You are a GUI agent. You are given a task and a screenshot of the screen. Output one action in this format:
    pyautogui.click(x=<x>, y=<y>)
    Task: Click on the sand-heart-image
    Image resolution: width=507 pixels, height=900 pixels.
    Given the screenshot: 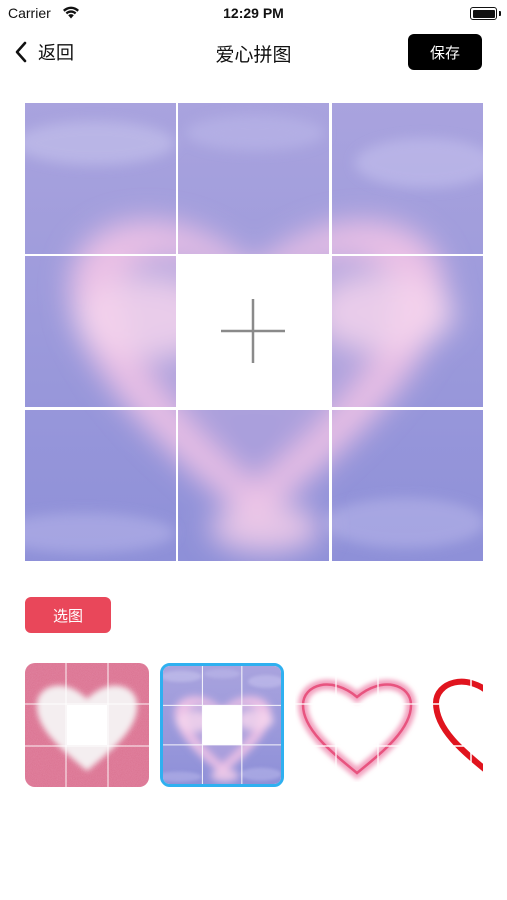 What is the action you would take?
    pyautogui.click(x=87, y=725)
    